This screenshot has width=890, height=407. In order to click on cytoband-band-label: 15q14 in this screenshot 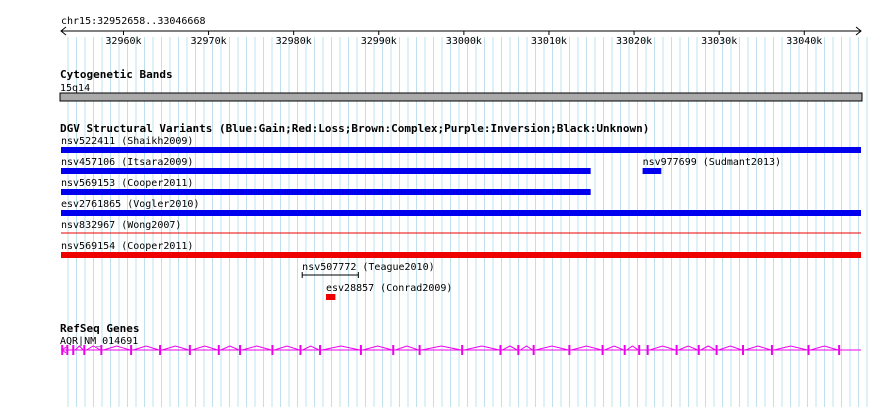, I will do `click(75, 88)`.